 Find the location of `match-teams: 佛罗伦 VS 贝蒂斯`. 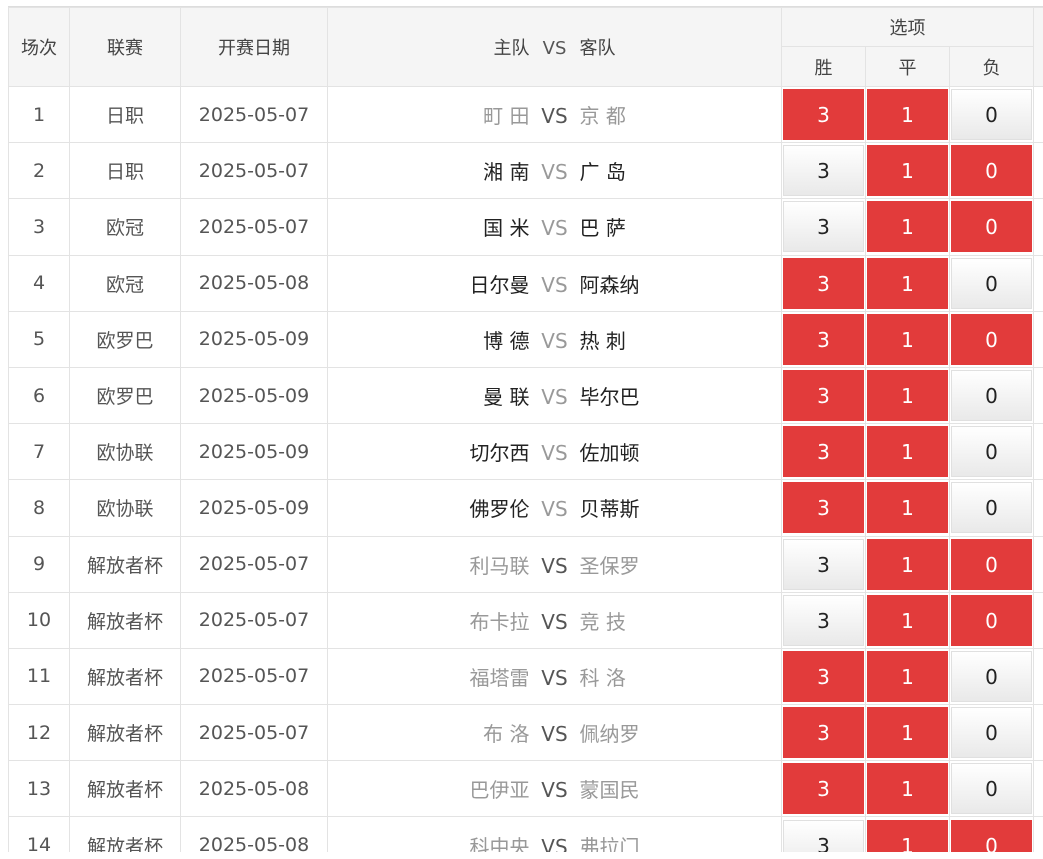

match-teams: 佛罗伦 VS 贝蒂斯 is located at coordinates (554, 508).